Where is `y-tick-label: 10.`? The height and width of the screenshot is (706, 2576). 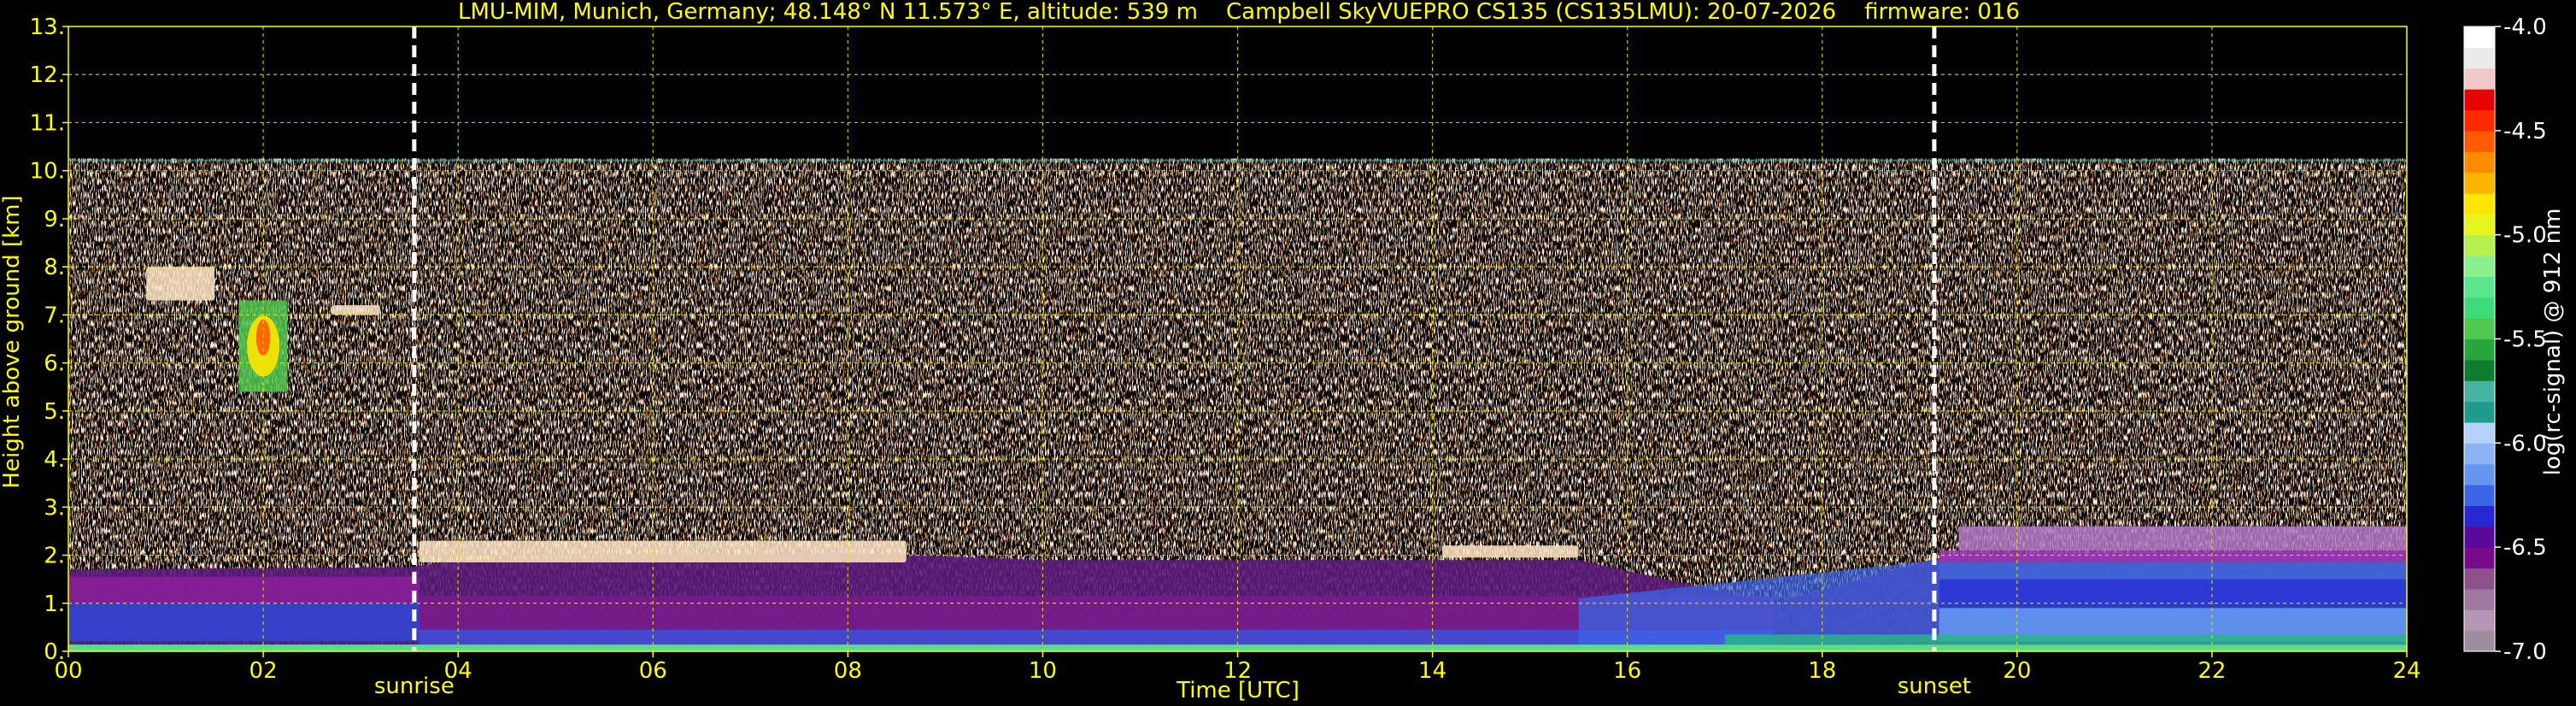 y-tick-label: 10. is located at coordinates (47, 172).